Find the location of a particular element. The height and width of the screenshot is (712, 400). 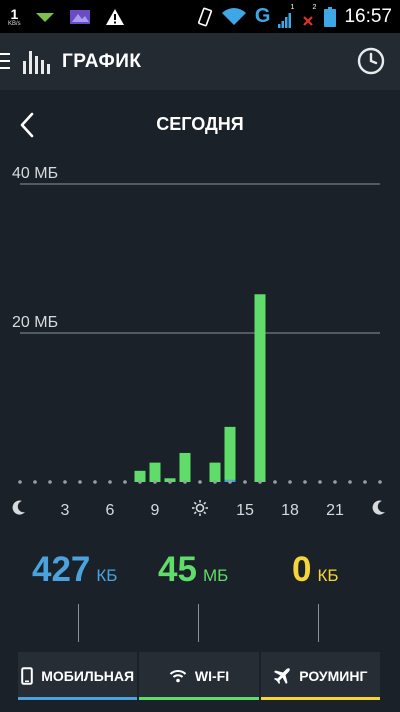

tab-mobile: МОБИЛЬНАЯ is located at coordinates (78, 676).